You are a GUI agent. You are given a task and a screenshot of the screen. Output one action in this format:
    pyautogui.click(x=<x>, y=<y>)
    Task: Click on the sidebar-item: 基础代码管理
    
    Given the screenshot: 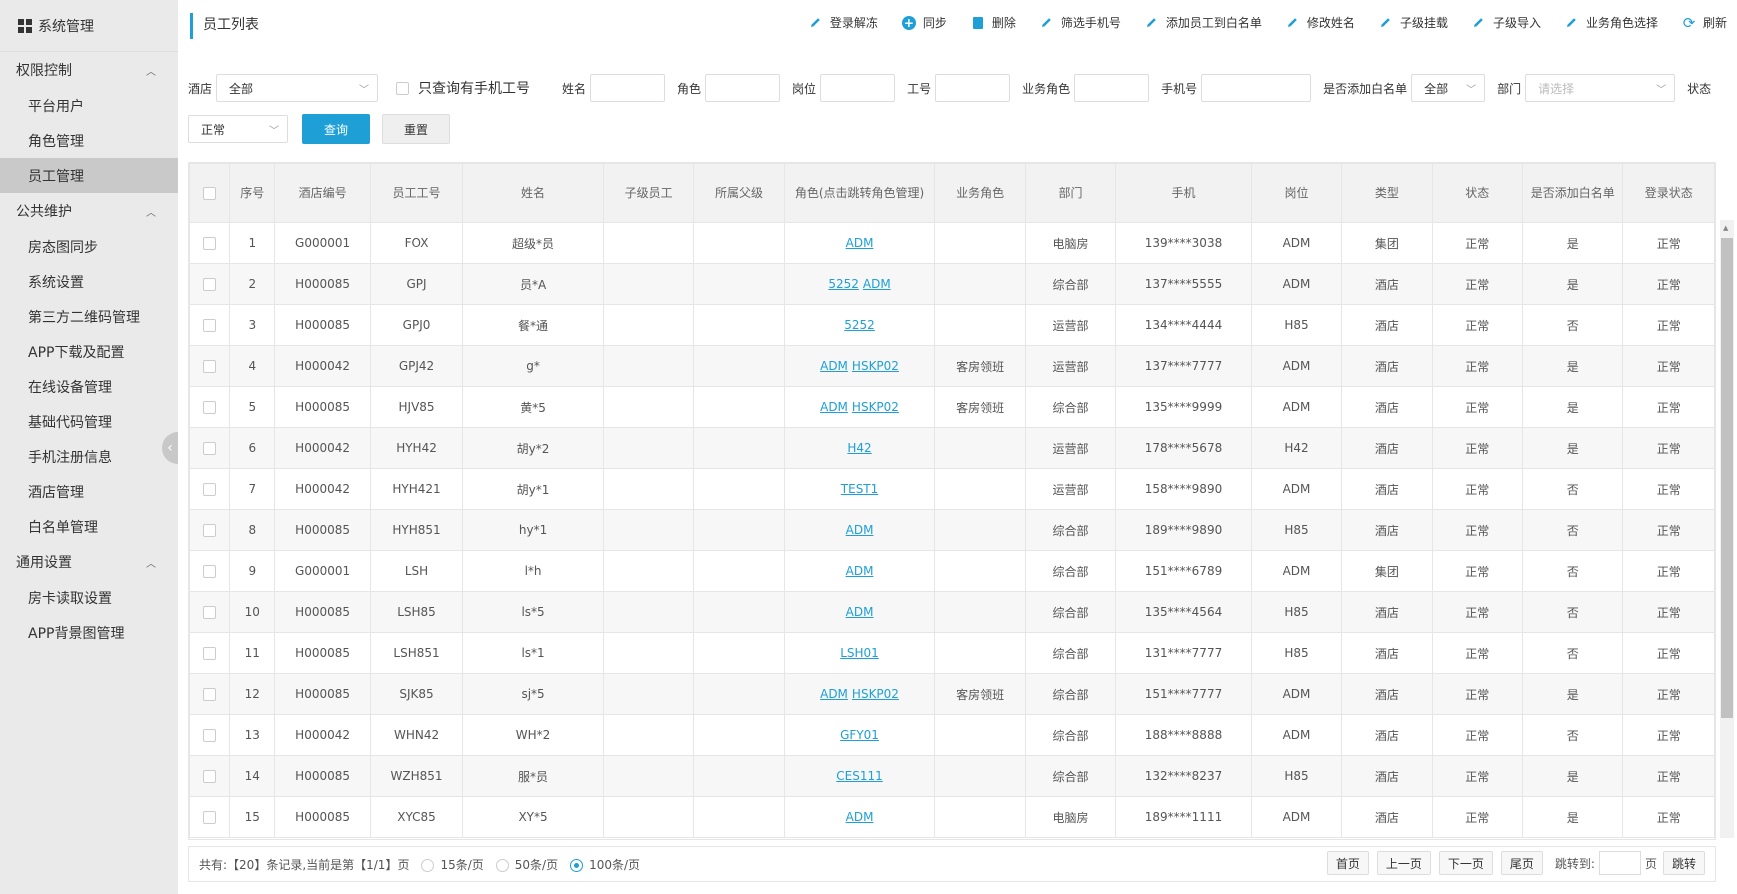 What is the action you would take?
    pyautogui.click(x=89, y=421)
    